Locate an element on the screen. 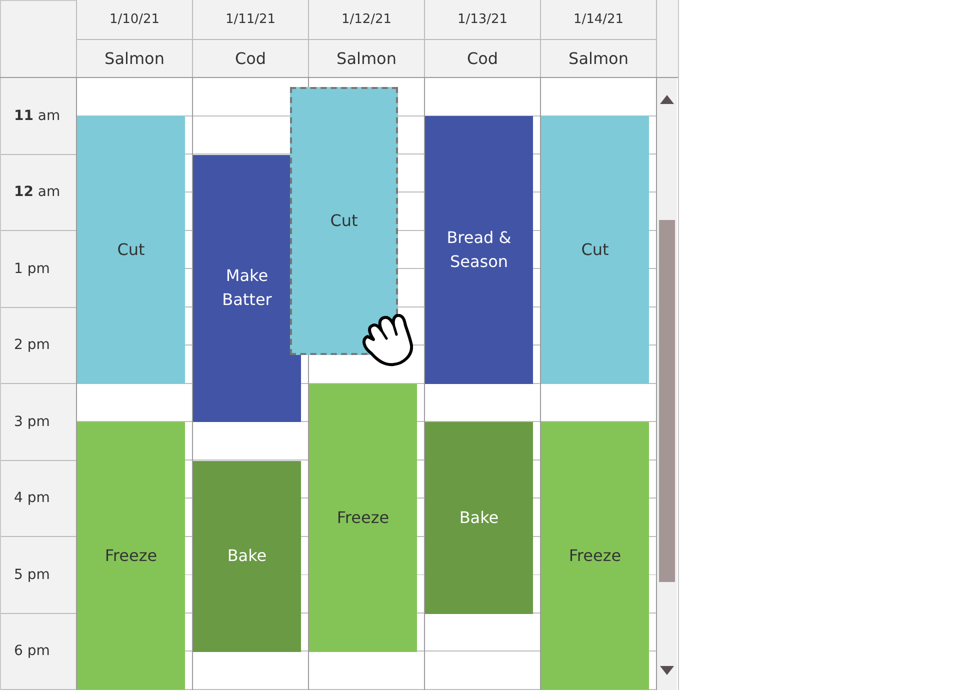 This screenshot has height=692, width=958. scroll-thumb is located at coordinates (667, 401).